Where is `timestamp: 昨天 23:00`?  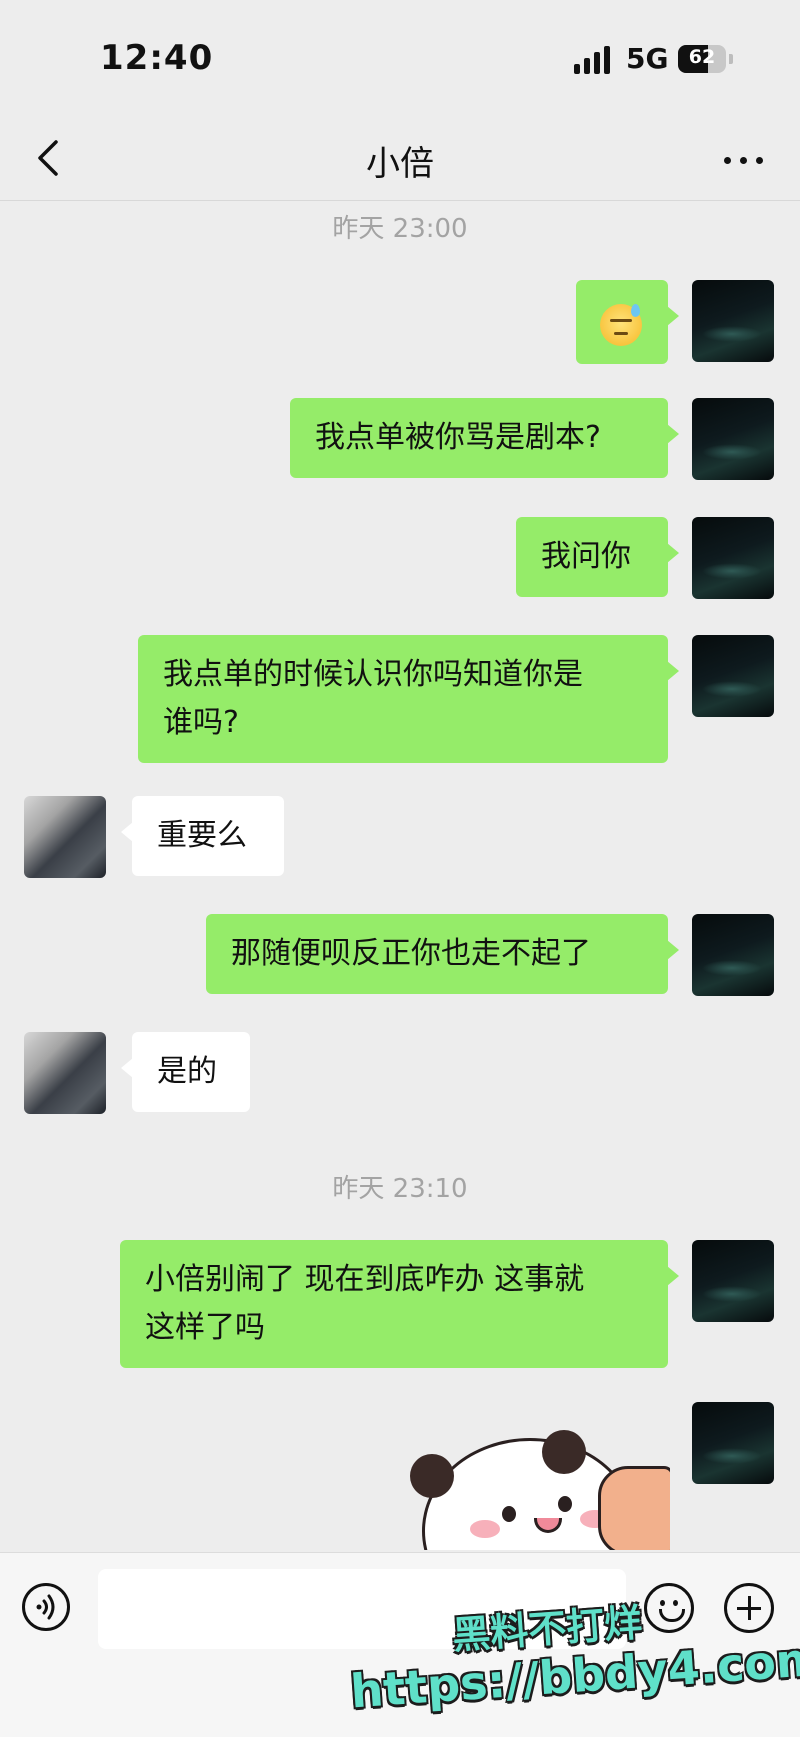 timestamp: 昨天 23:00 is located at coordinates (400, 229).